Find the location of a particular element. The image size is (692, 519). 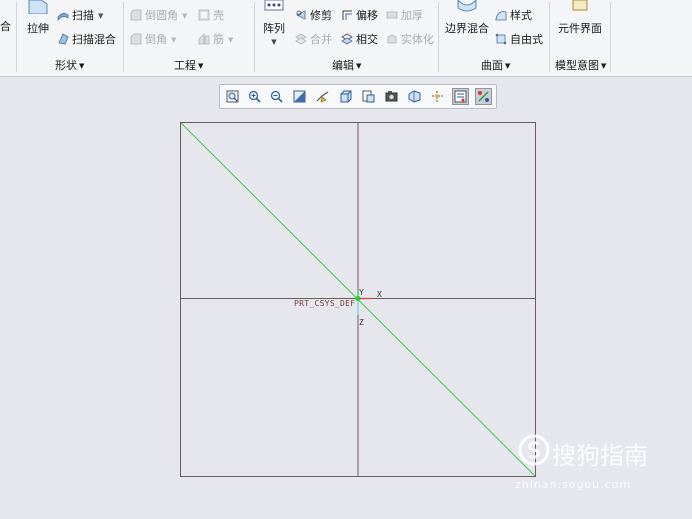

swept-blend-icon is located at coordinates (63, 39).